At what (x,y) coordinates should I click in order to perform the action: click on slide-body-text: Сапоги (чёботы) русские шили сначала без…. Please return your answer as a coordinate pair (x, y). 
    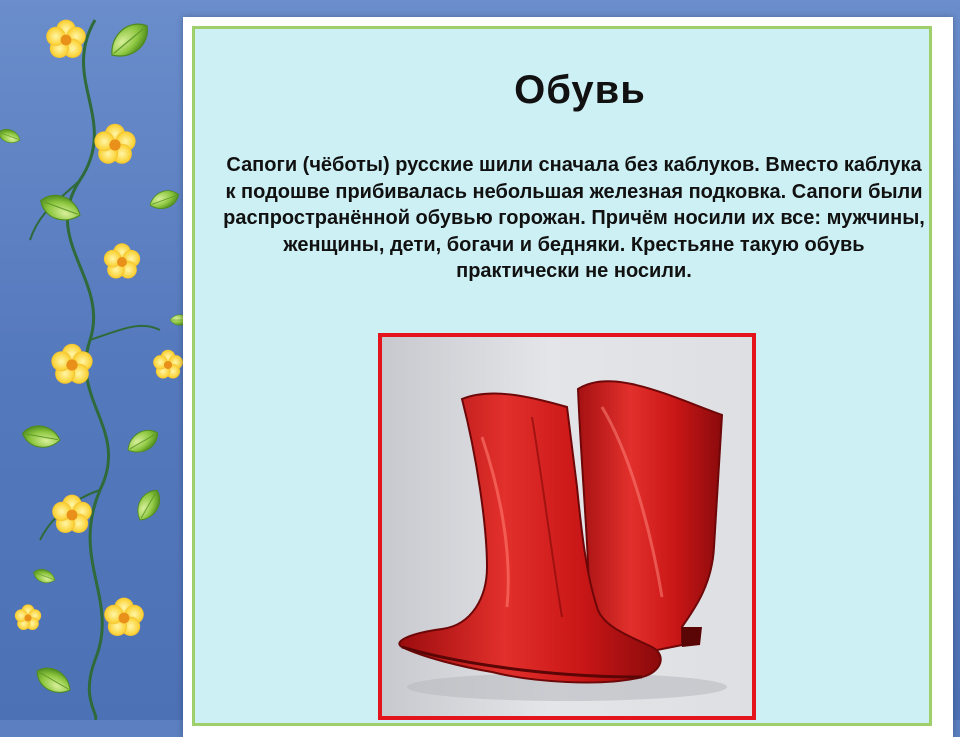
    Looking at the image, I should click on (574, 218).